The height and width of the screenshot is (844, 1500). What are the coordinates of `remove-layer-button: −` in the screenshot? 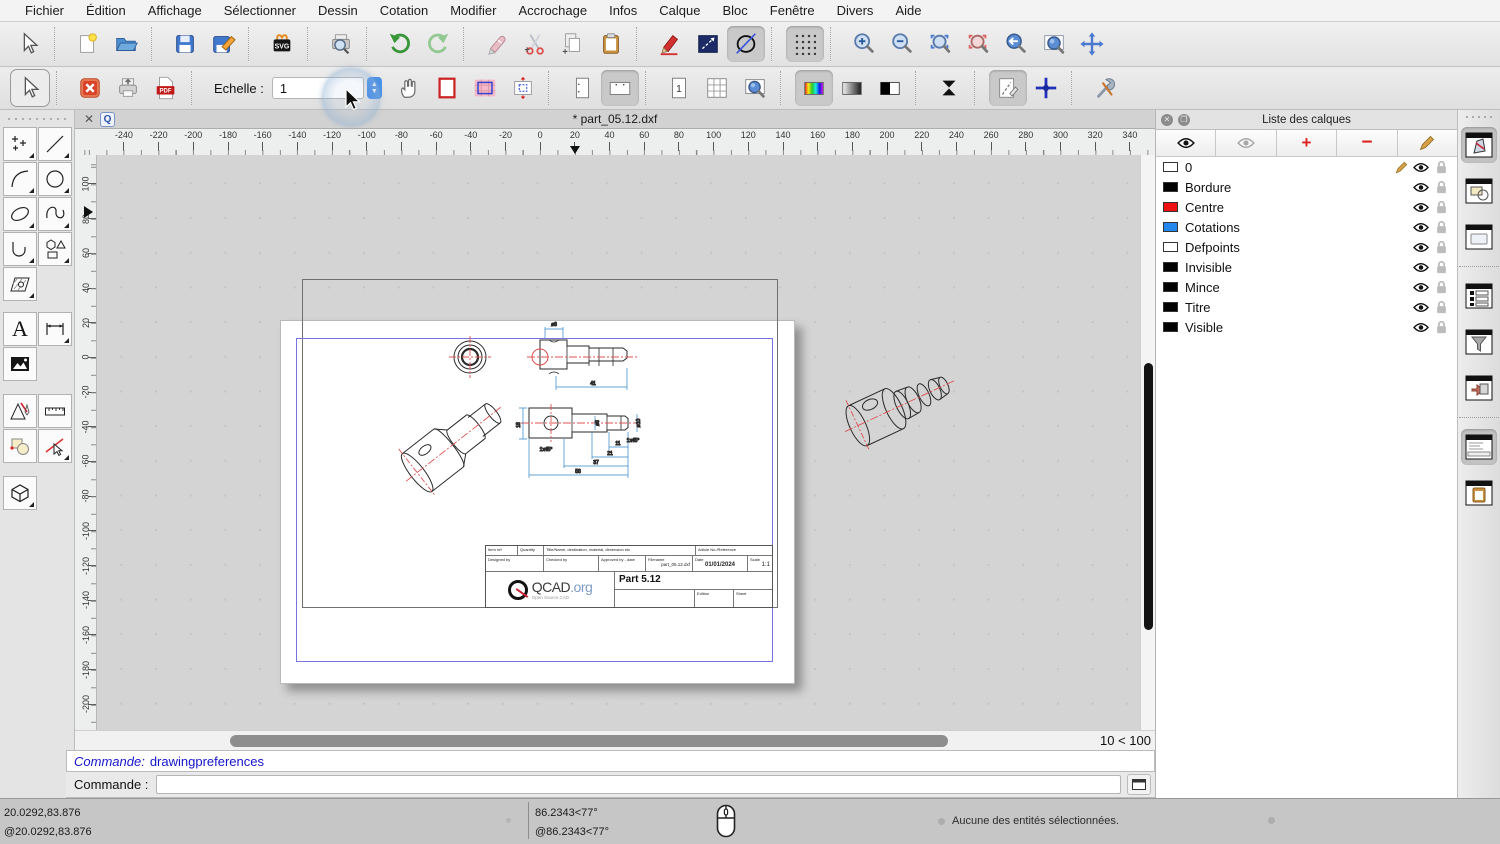 It's located at (1367, 143).